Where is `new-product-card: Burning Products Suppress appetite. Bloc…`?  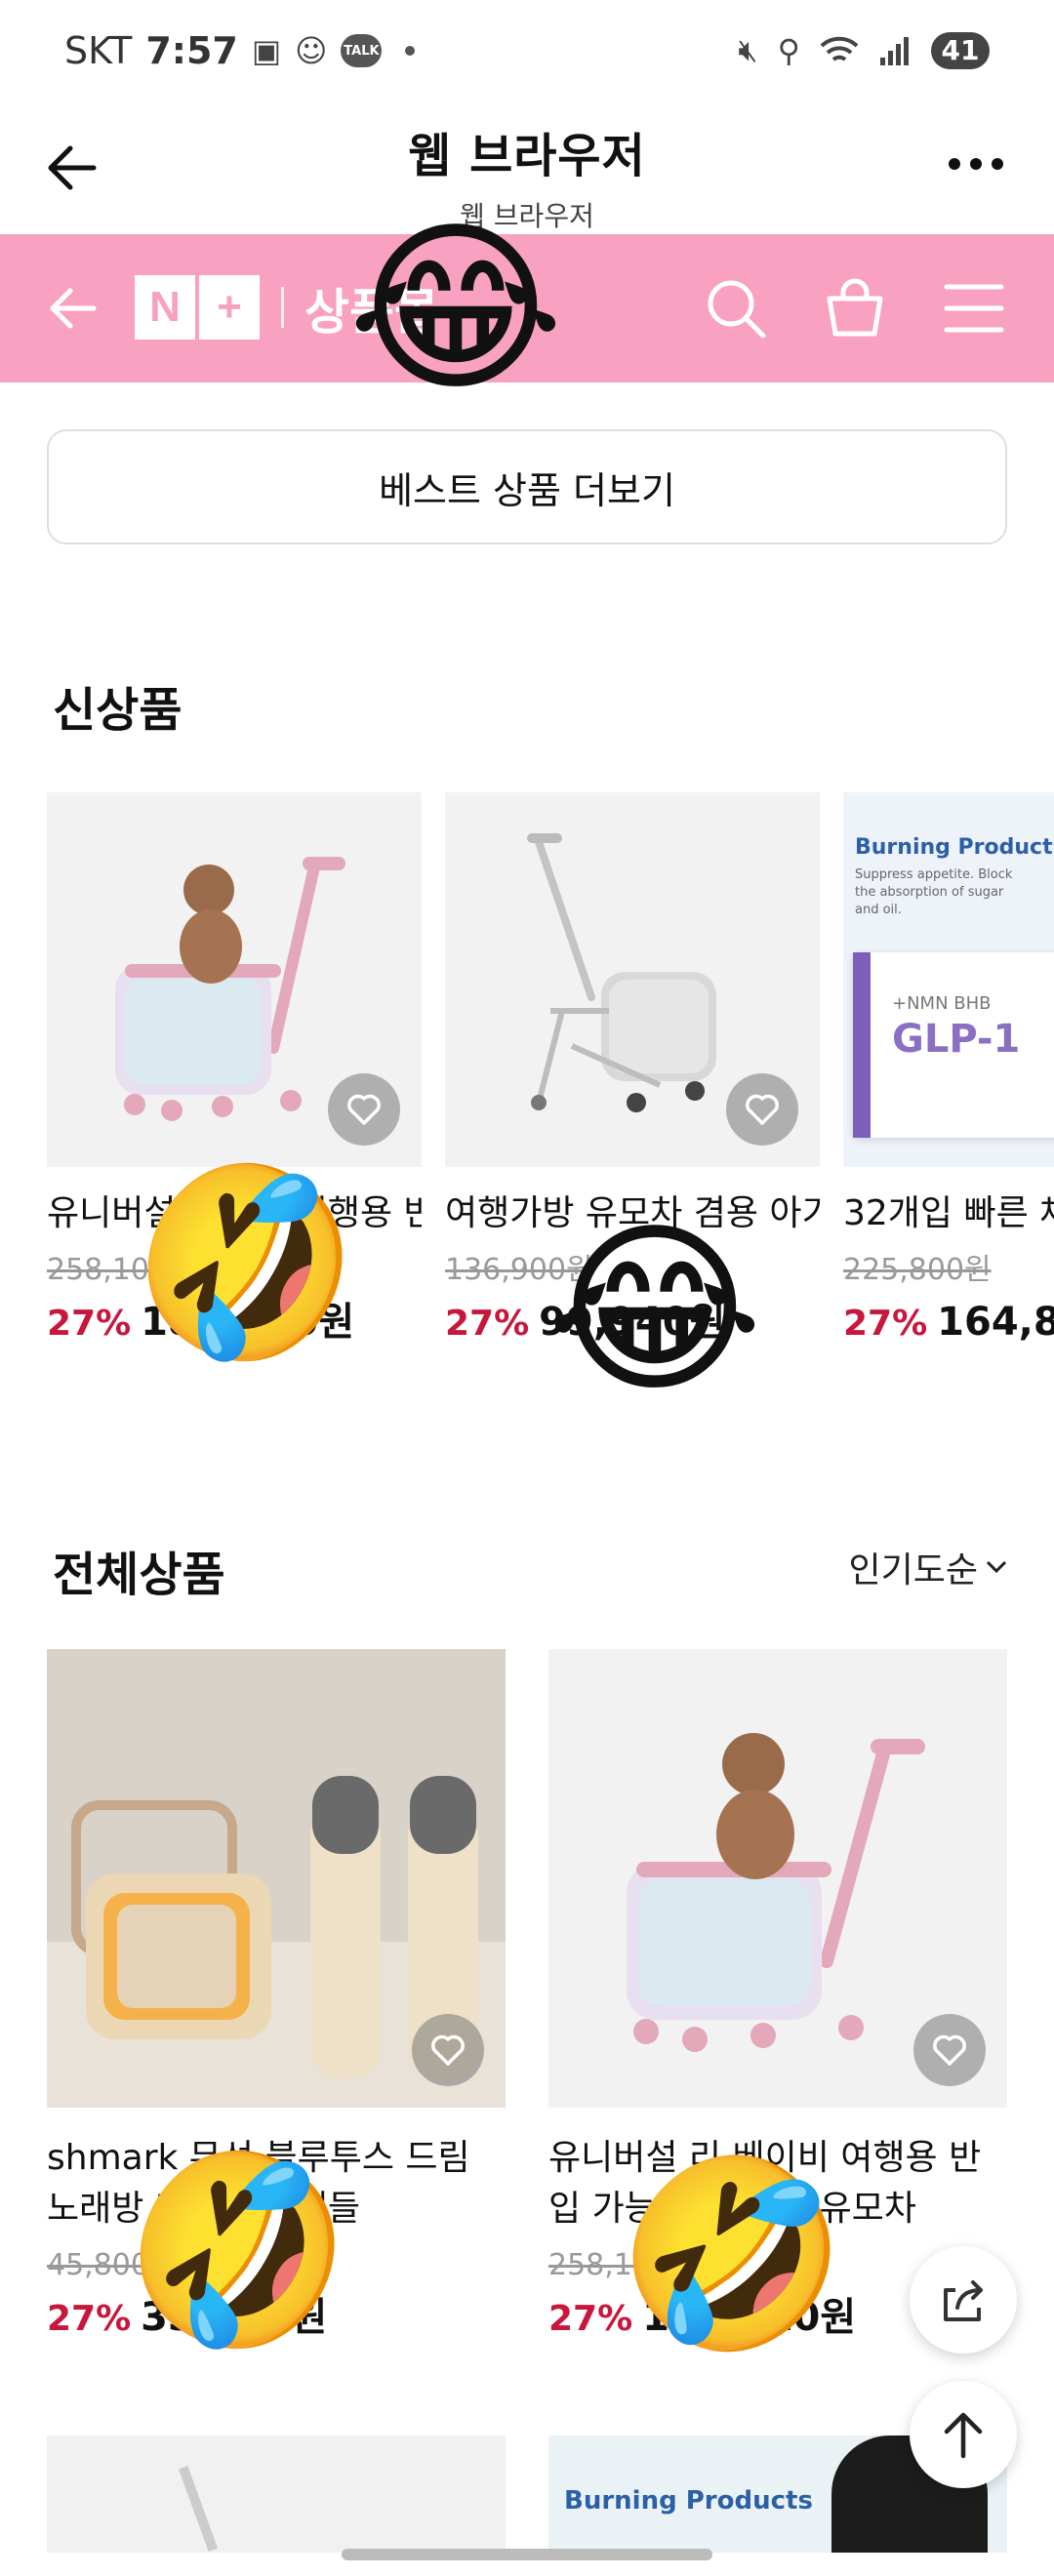
new-product-card: Burning Products Suppress appetite. Bloc… is located at coordinates (948, 1069).